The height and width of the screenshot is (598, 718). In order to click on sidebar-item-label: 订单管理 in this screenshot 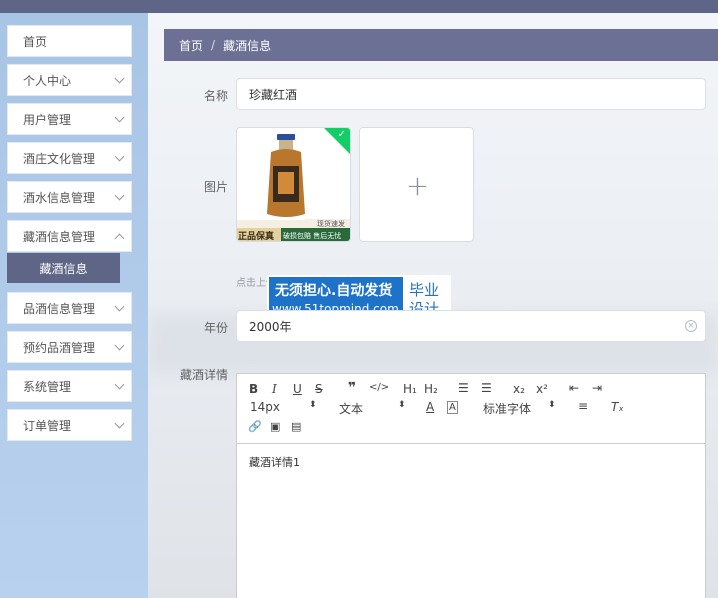, I will do `click(47, 425)`.